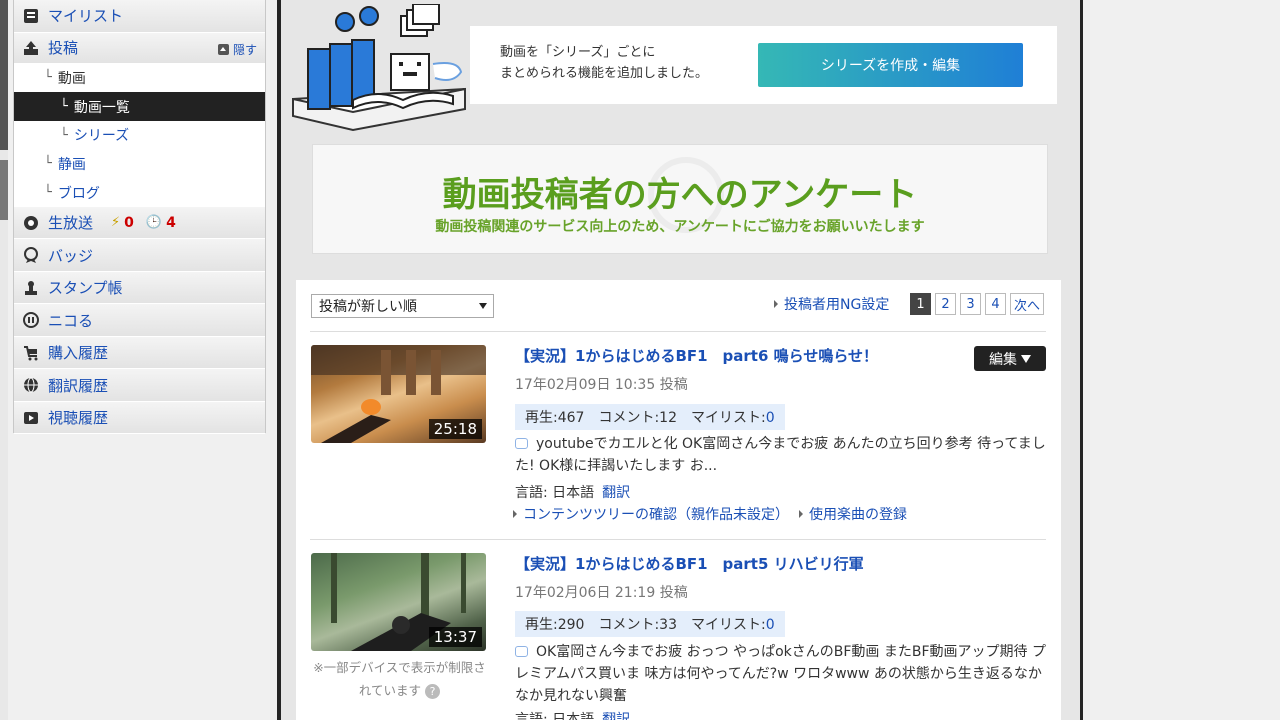 The height and width of the screenshot is (720, 1280). What do you see at coordinates (71, 78) in the screenshot?
I see `sidebar-item-label: 動画` at bounding box center [71, 78].